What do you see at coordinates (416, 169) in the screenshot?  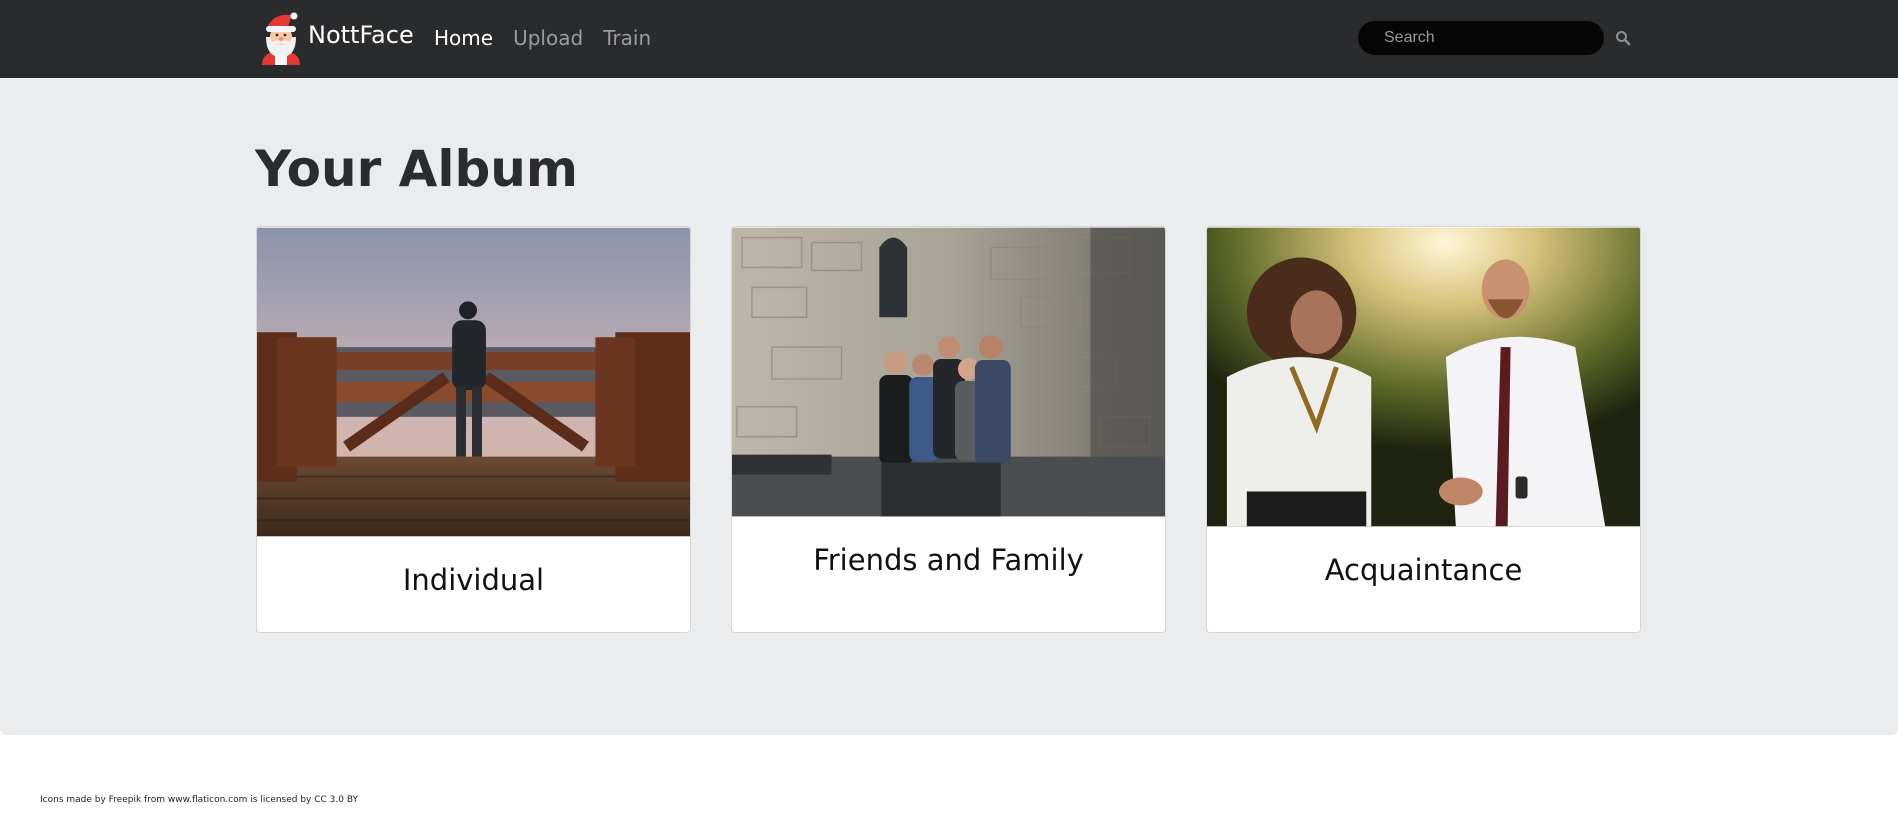 I see `page-title: Your Album` at bounding box center [416, 169].